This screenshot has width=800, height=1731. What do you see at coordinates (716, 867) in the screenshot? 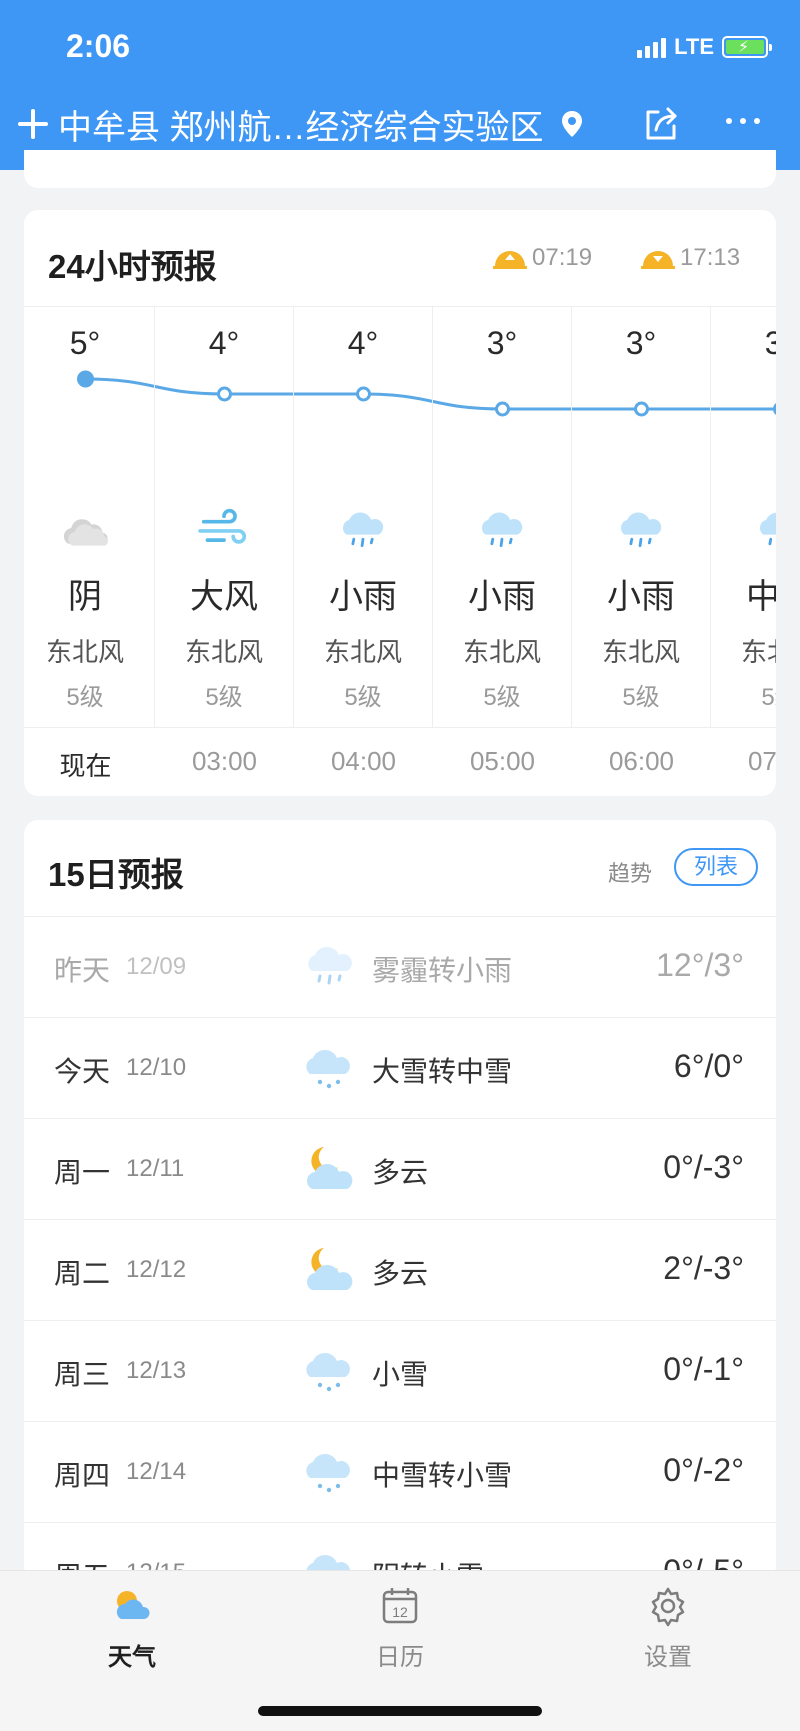
I see `list-toggle-button: 列表` at bounding box center [716, 867].